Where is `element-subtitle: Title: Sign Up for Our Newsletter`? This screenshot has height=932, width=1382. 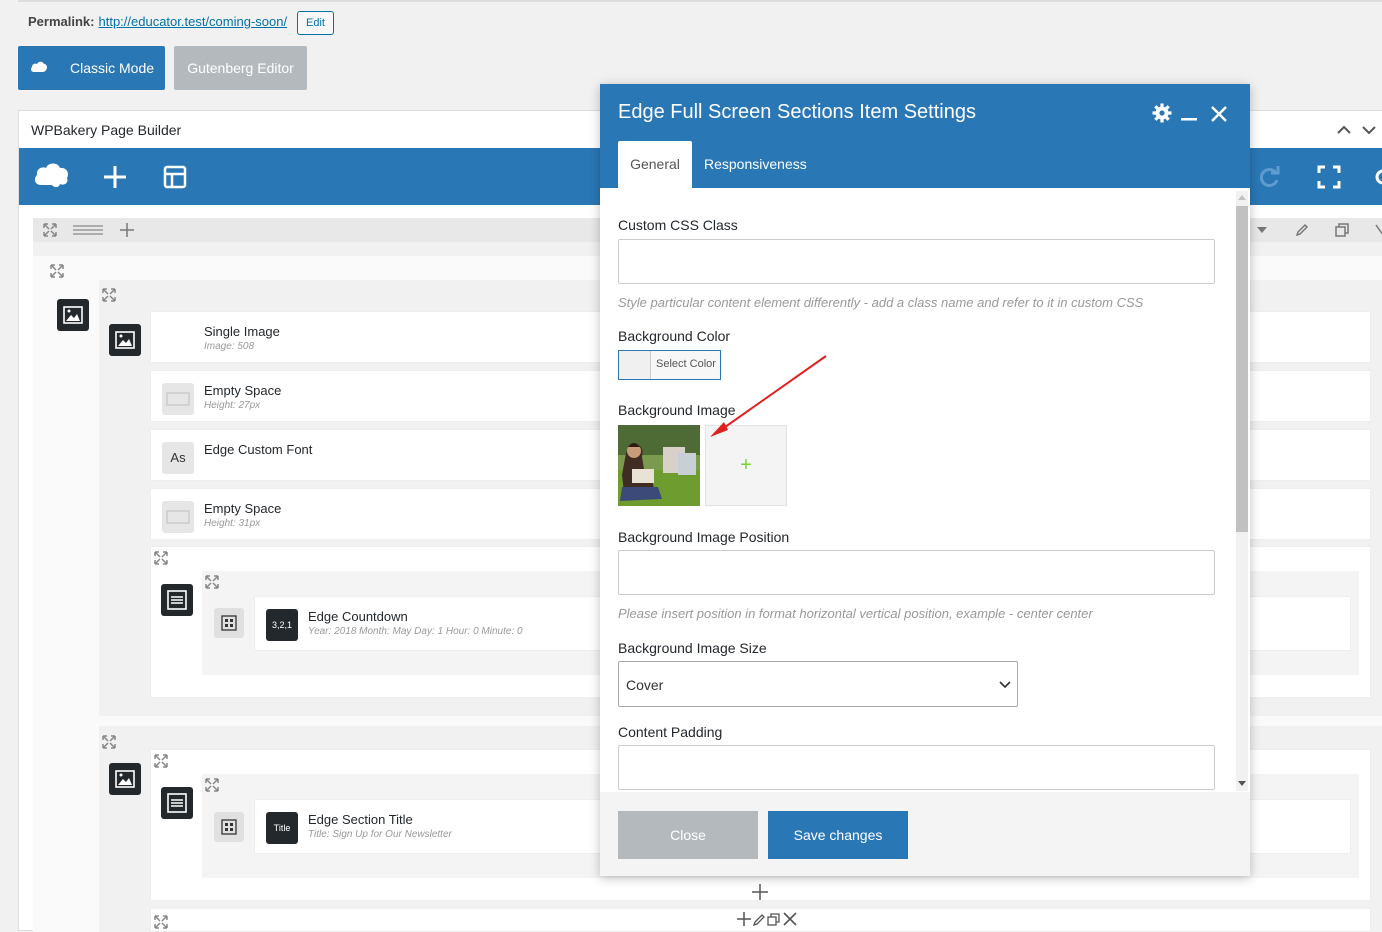
element-subtitle: Title: Sign Up for Our Newsletter is located at coordinates (380, 834).